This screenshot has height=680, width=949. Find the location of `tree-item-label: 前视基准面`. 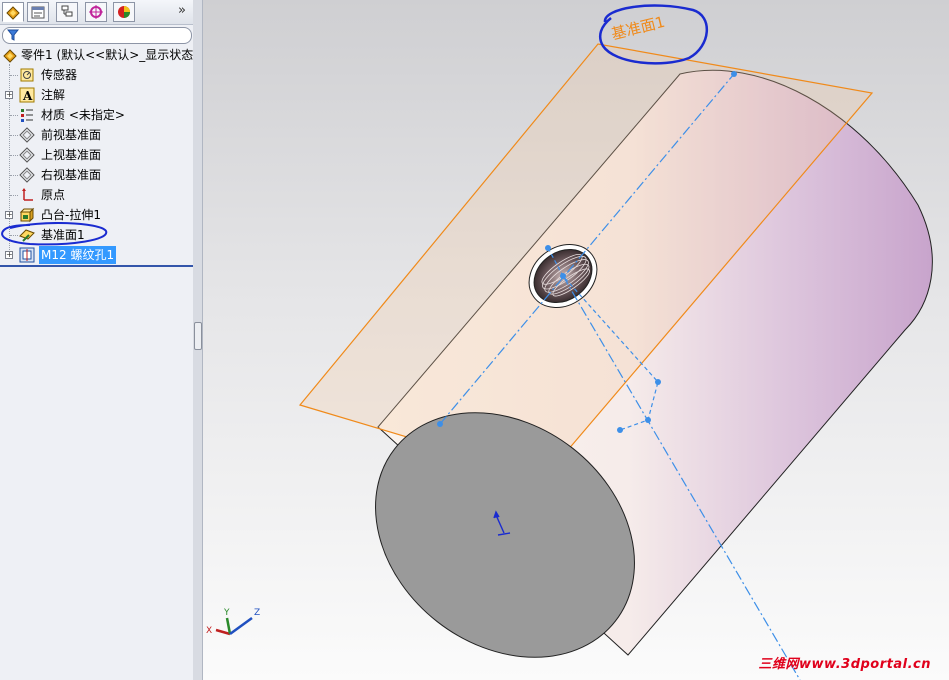

tree-item-label: 前视基准面 is located at coordinates (71, 135).